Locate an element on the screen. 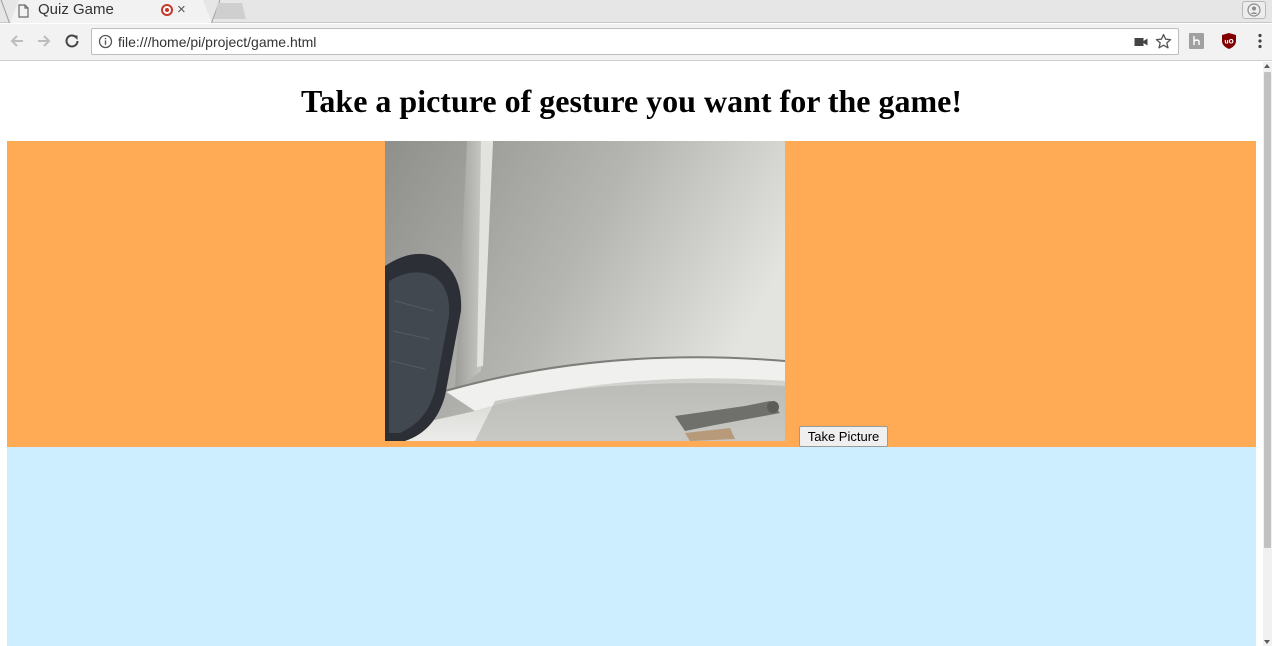 Image resolution: width=1272 pixels, height=646 pixels. bookmark-star-icon is located at coordinates (1163, 41).